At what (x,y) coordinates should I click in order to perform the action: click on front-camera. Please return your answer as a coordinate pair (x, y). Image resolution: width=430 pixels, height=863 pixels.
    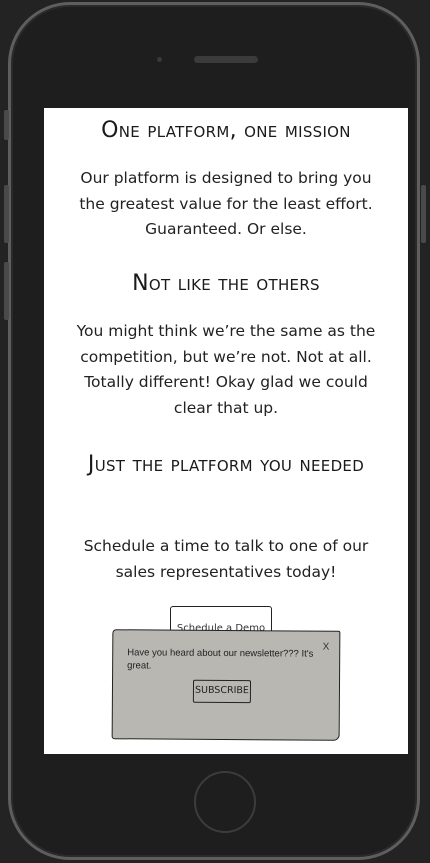
    Looking at the image, I should click on (159, 59).